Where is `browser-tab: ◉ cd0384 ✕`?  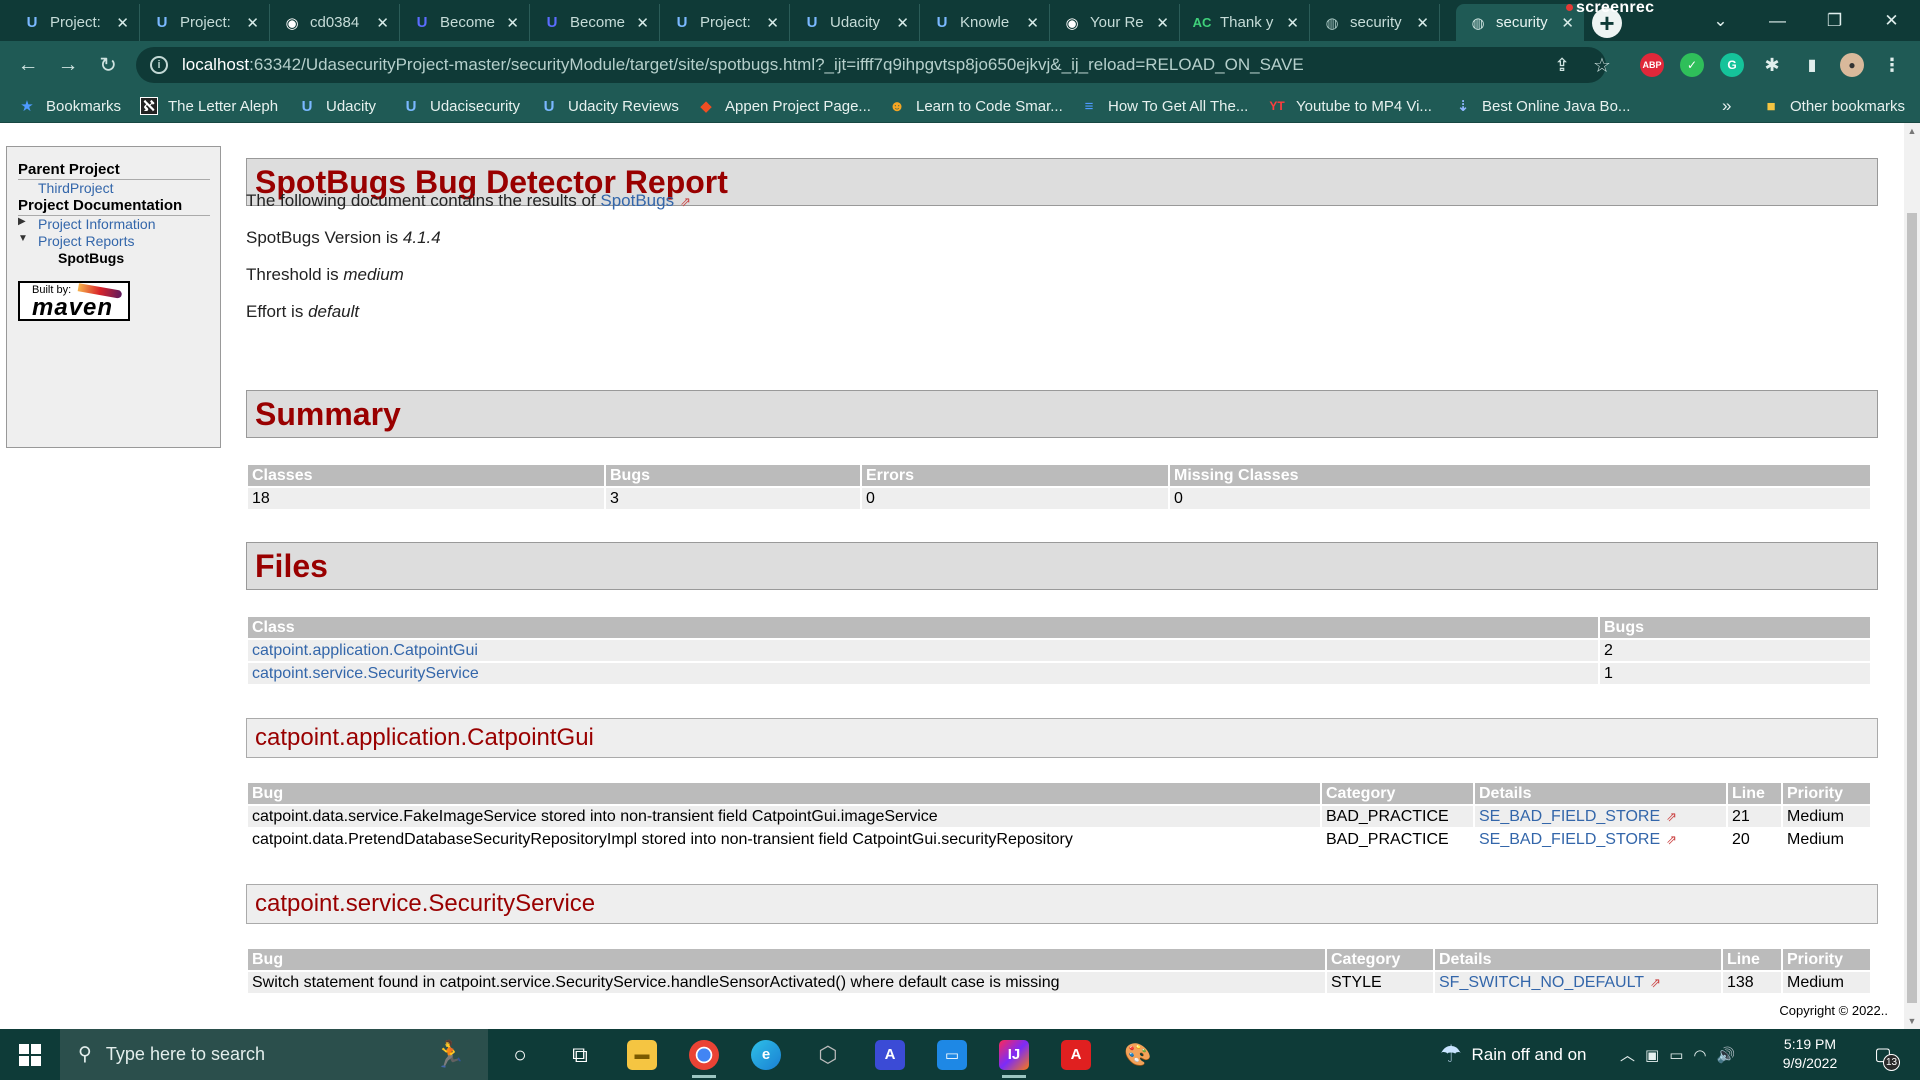 browser-tab: ◉ cd0384 ✕ is located at coordinates (335, 22).